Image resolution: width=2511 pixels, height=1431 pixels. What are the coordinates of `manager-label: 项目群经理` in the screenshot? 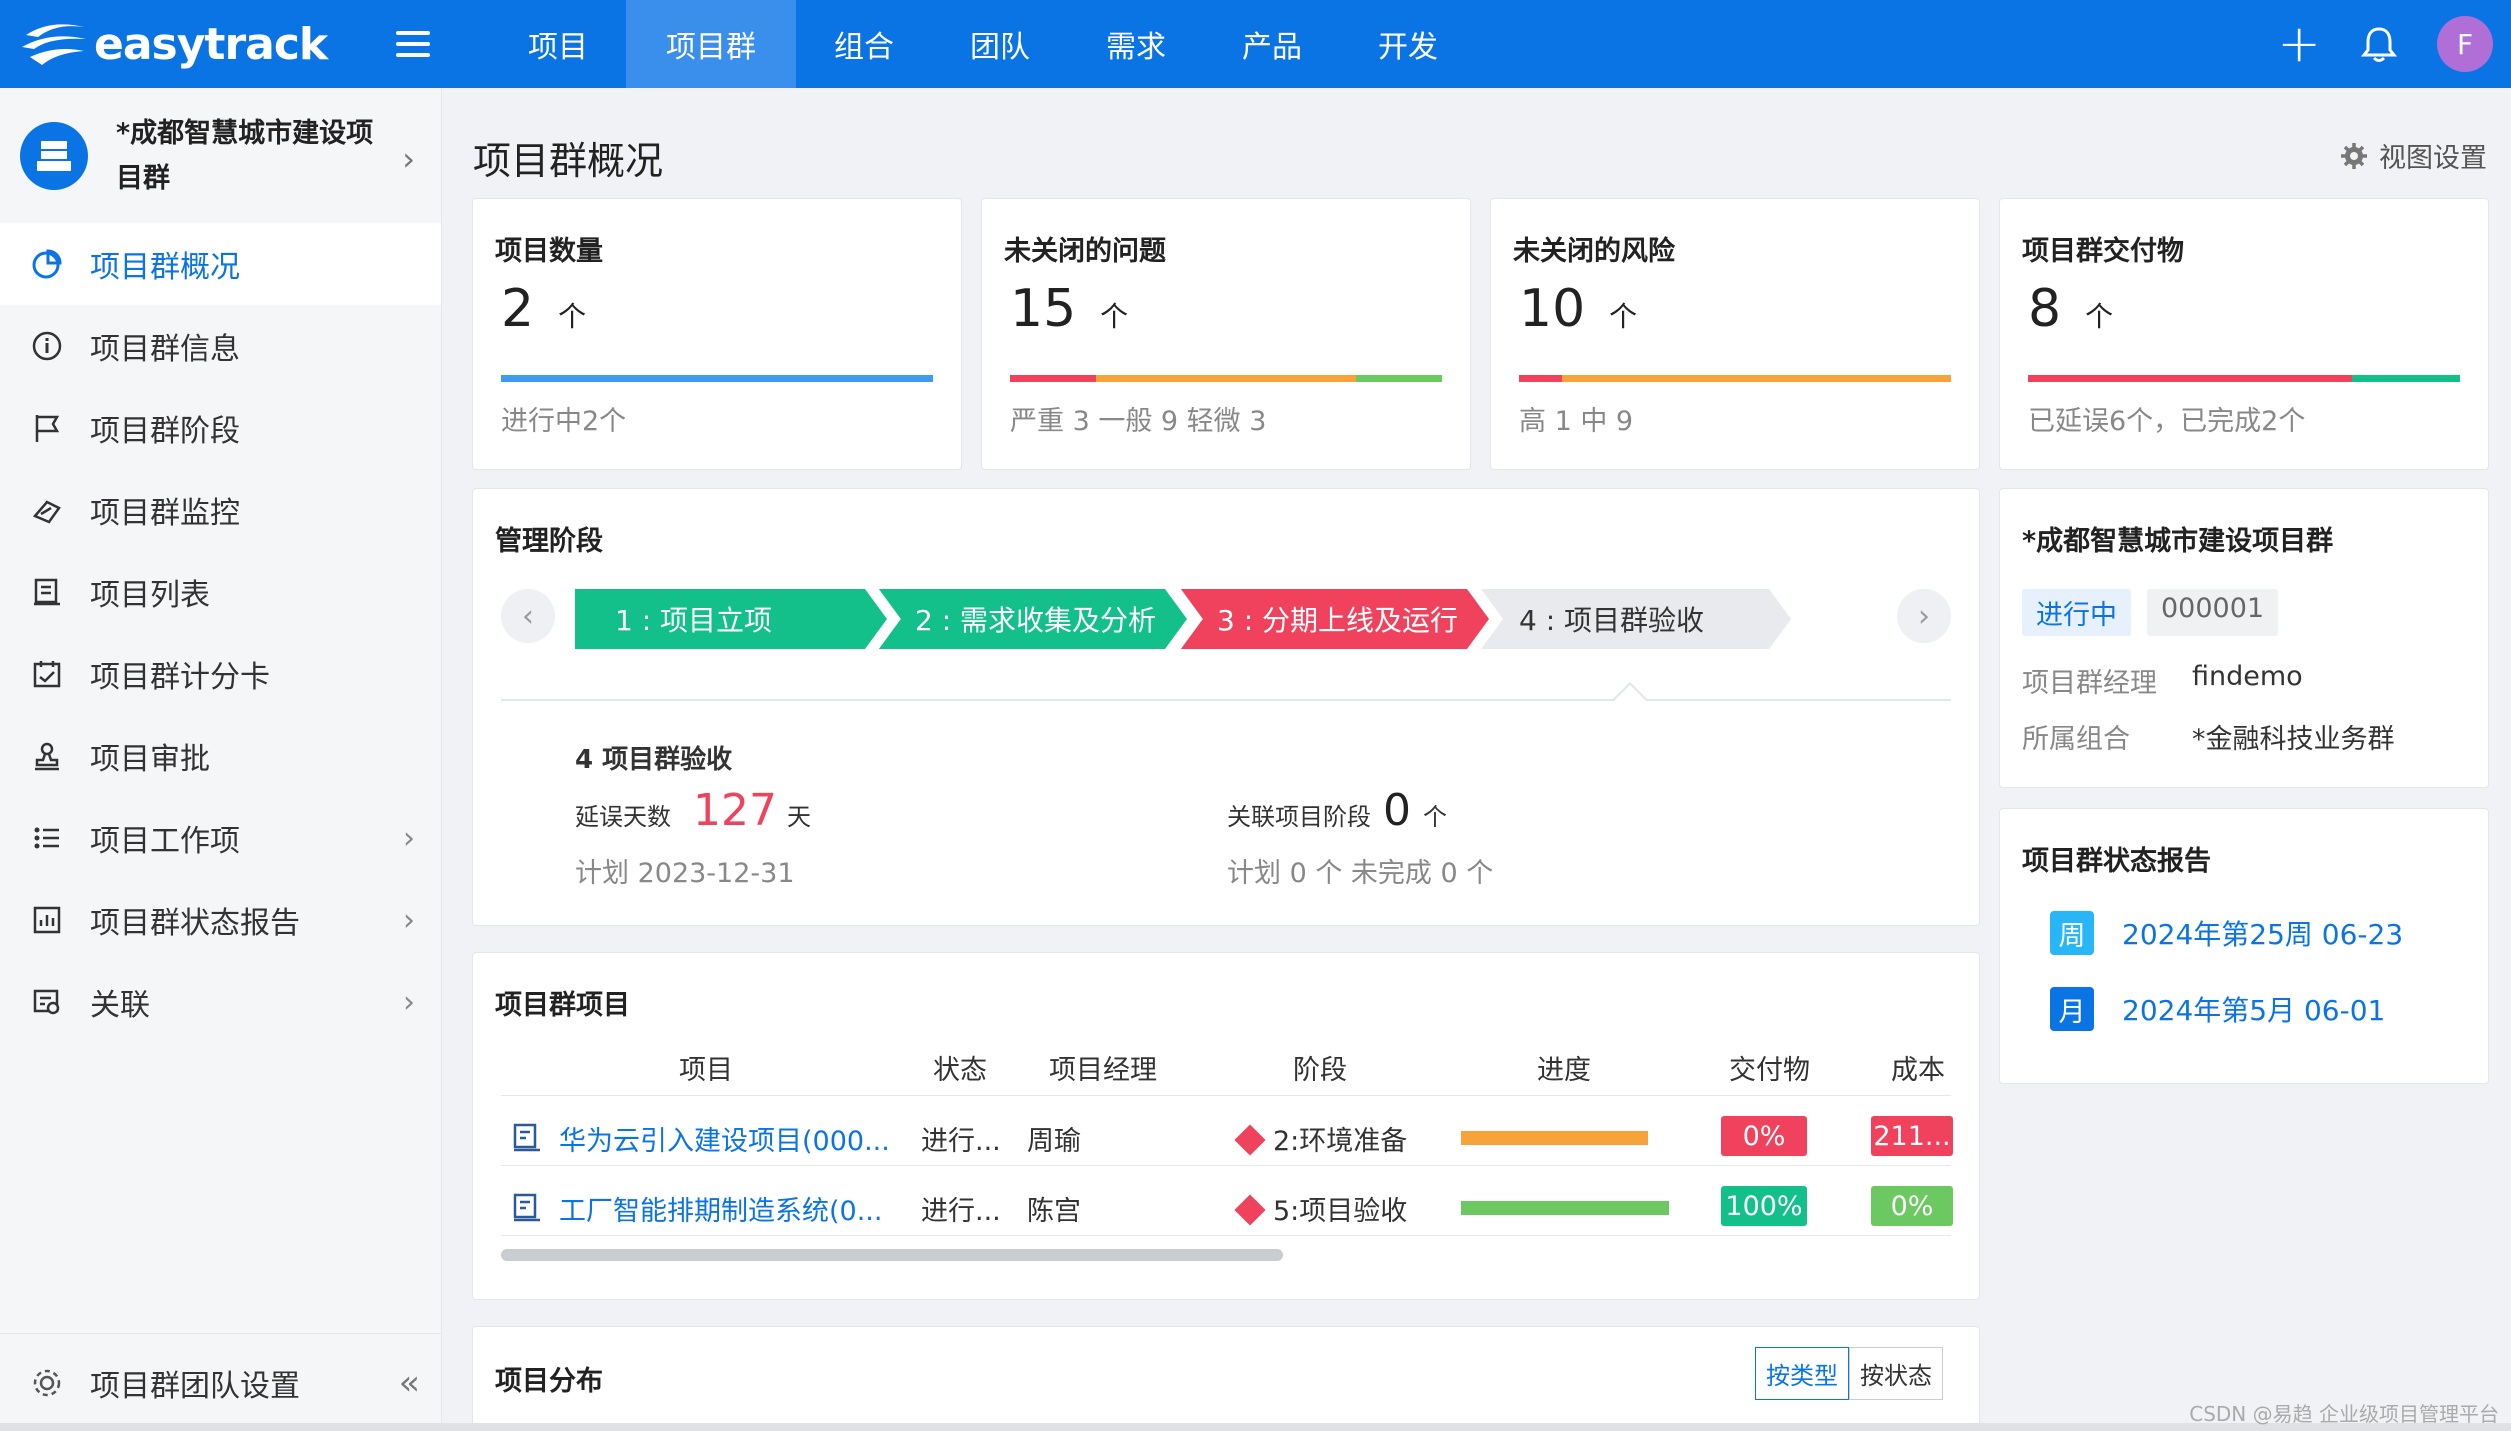 It's located at (2089, 683).